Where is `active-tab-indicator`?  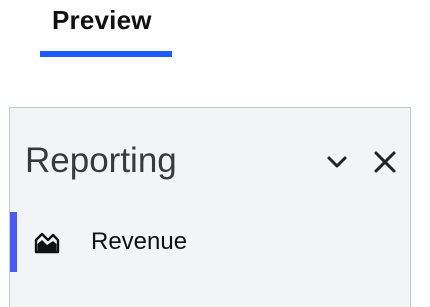 active-tab-indicator is located at coordinates (106, 54).